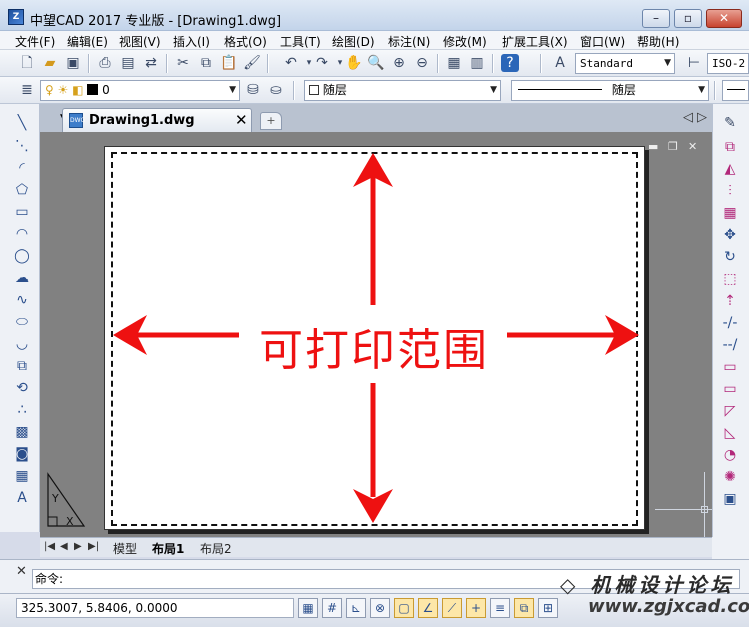  I want to click on mirror-icon: ◭, so click(730, 169).